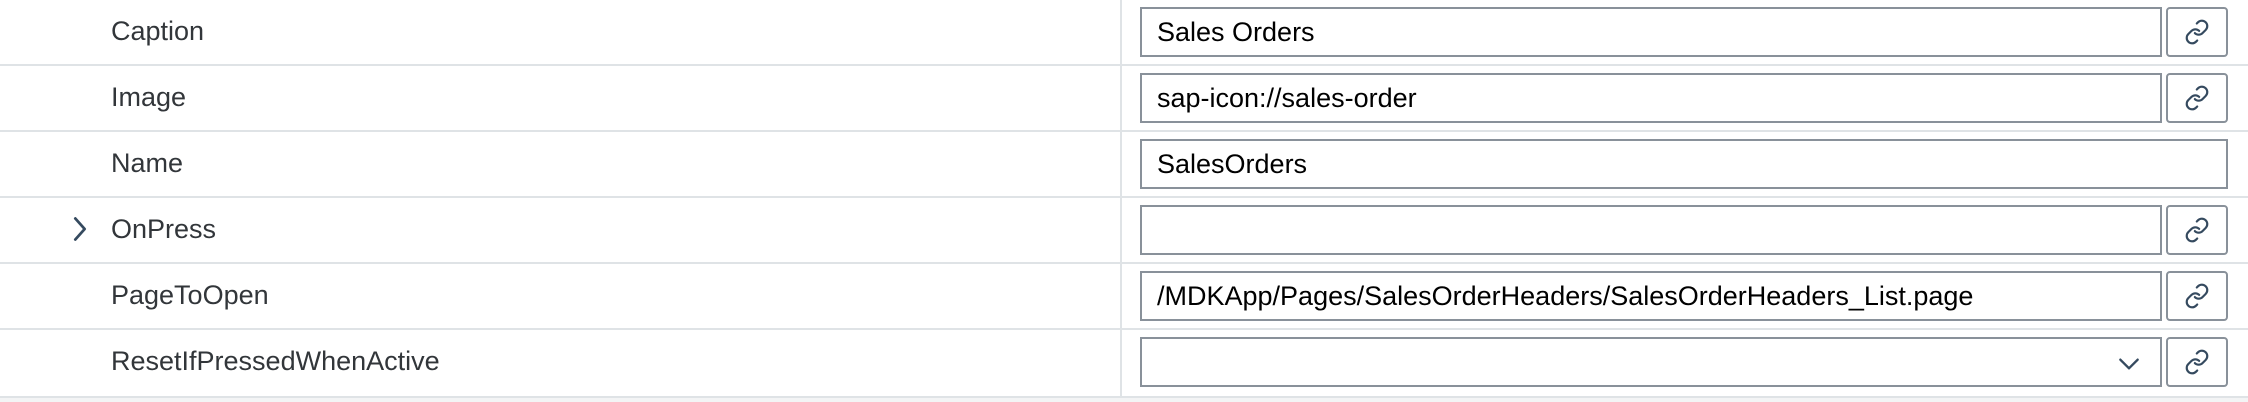 The height and width of the screenshot is (402, 2248). Describe the element at coordinates (1651, 32) in the screenshot. I see `caption-input: Sales Orders` at that location.